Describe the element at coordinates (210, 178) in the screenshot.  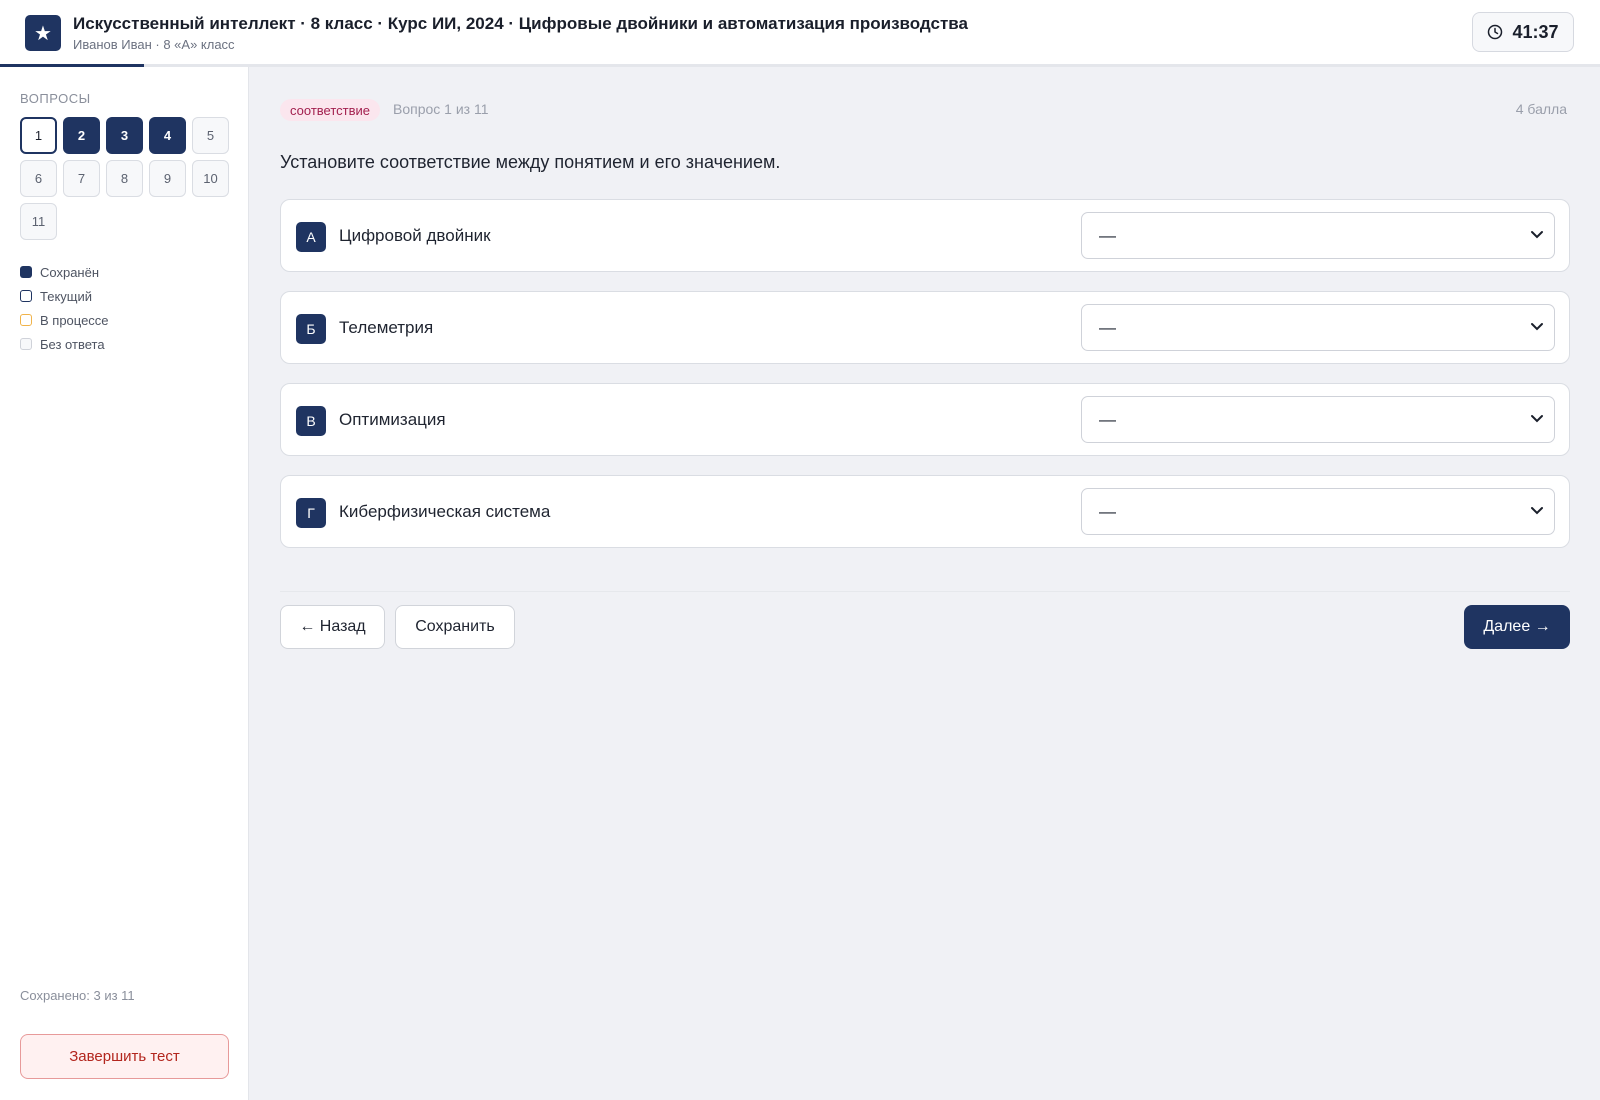
I see `question-nav-button-10: 10` at that location.